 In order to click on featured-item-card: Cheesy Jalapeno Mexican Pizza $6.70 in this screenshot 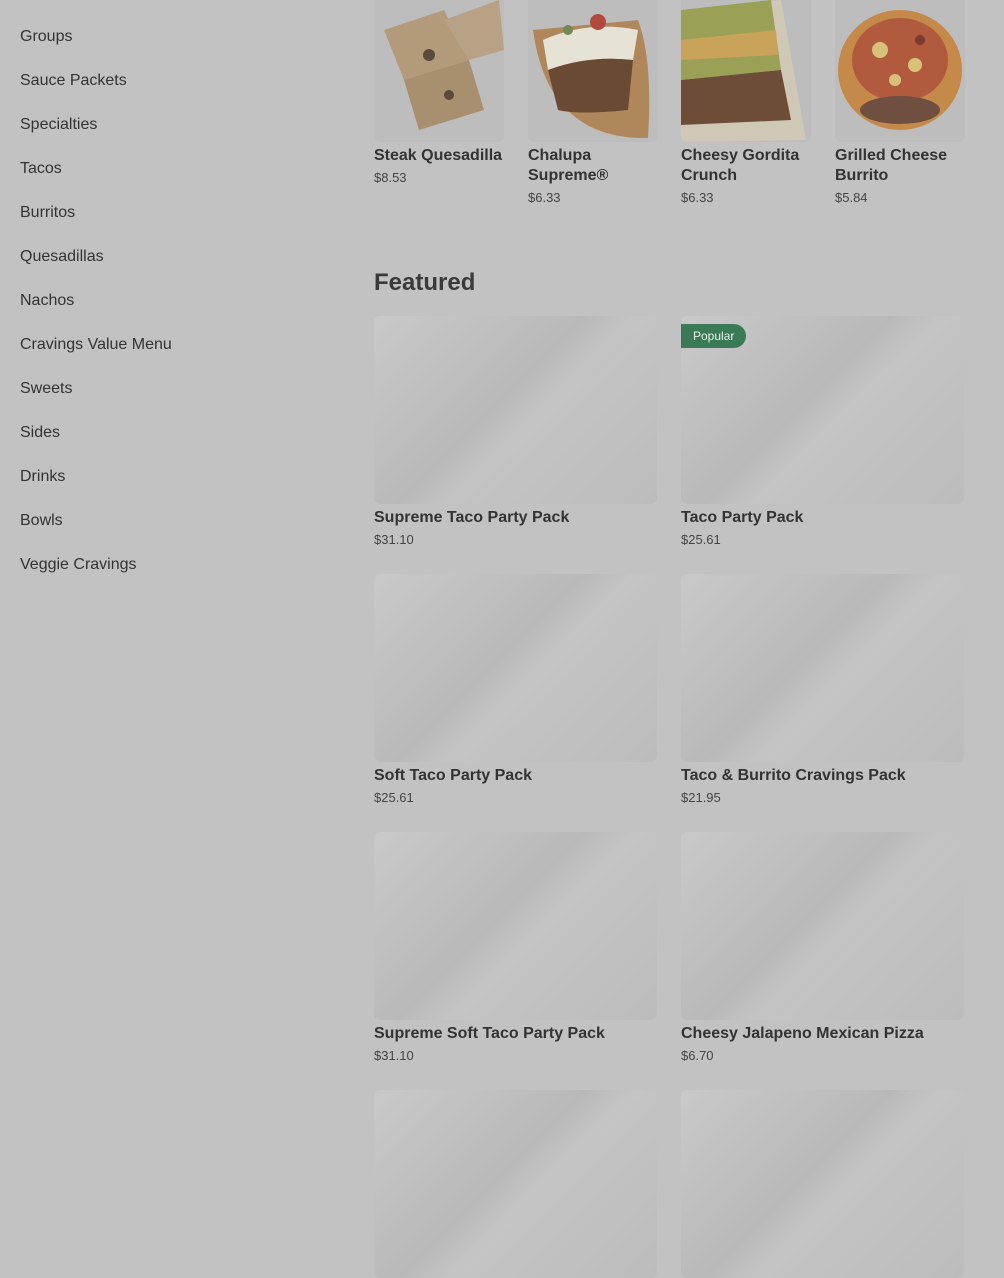, I will do `click(822, 948)`.